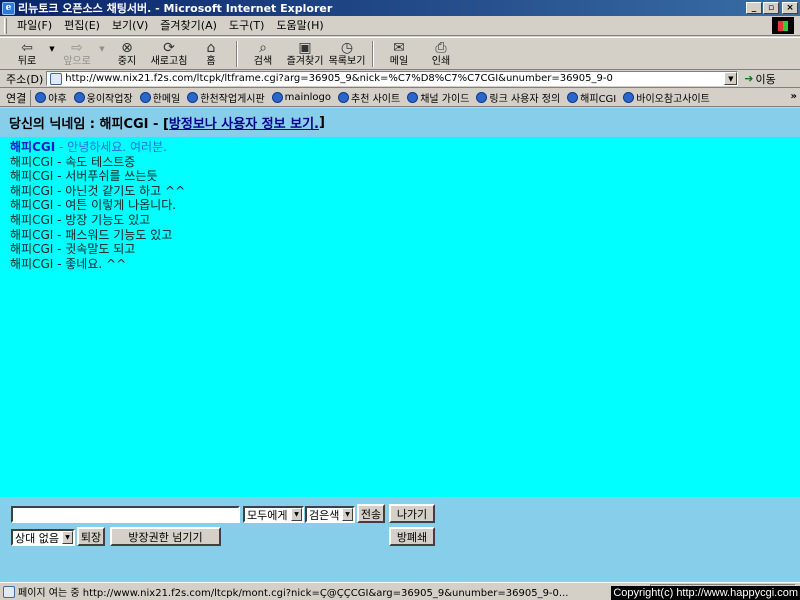 Image resolution: width=800 pixels, height=600 pixels. Describe the element at coordinates (405, 162) in the screenshot. I see `chat-message: 해피CGI - 속도 테스트중` at that location.